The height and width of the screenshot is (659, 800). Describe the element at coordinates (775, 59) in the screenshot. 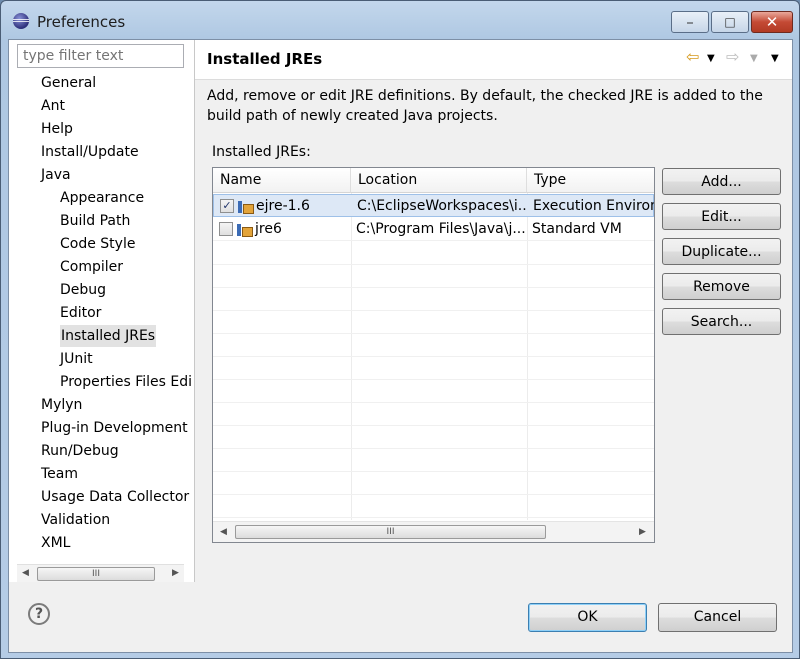

I see `view-menu-icon: ▼` at that location.